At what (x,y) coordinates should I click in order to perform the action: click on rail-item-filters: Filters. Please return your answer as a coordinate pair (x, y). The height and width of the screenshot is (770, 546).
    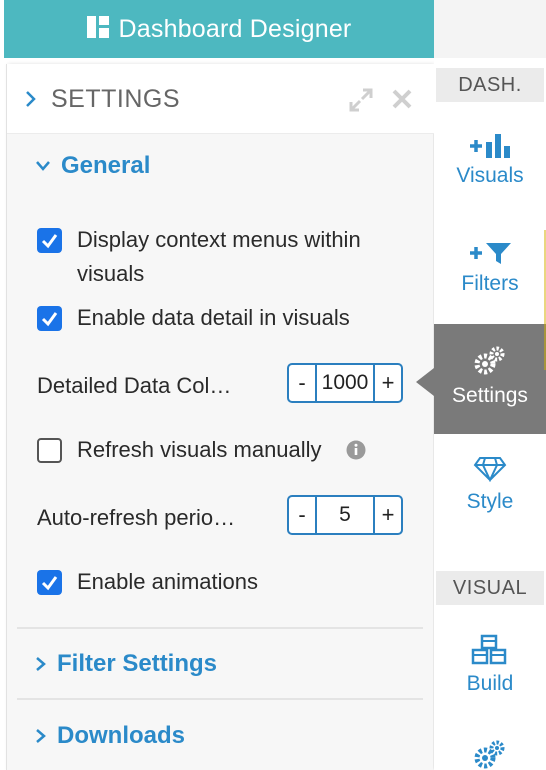
    Looking at the image, I should click on (490, 268).